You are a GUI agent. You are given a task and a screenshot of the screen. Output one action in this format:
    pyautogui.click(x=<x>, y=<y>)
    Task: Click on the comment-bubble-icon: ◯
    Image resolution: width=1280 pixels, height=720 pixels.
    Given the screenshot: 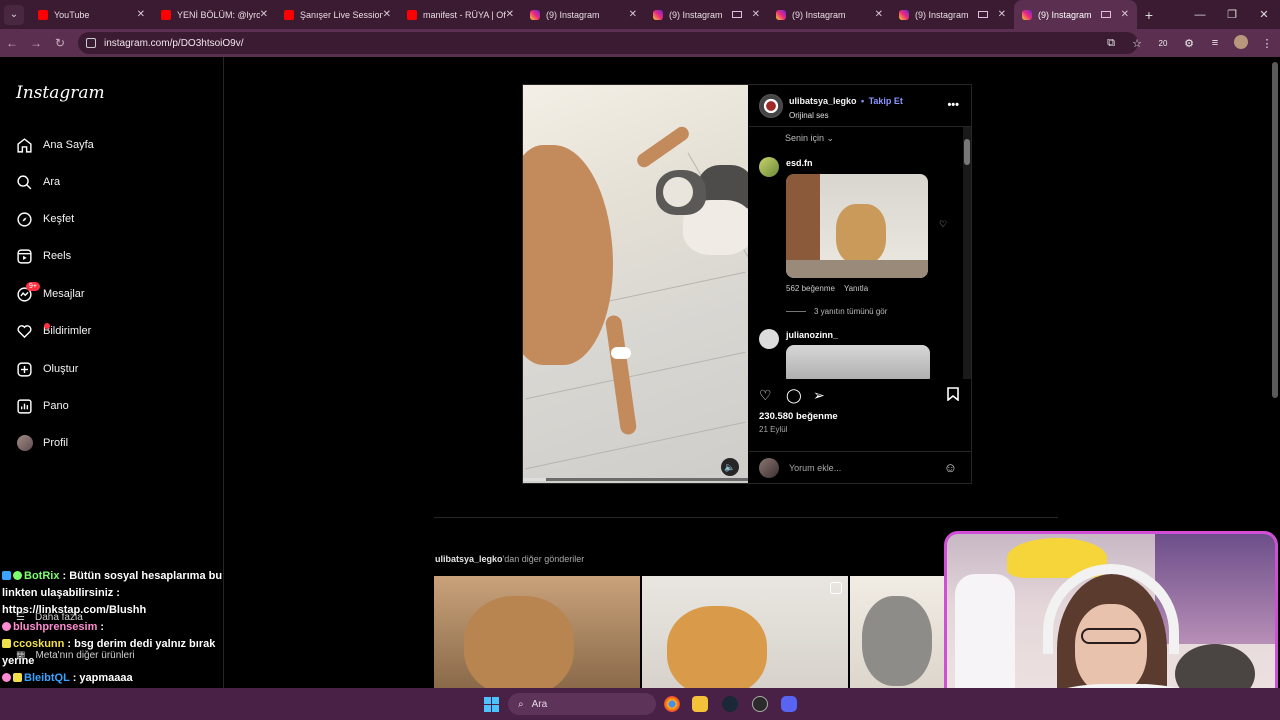 What is the action you would take?
    pyautogui.click(x=794, y=395)
    